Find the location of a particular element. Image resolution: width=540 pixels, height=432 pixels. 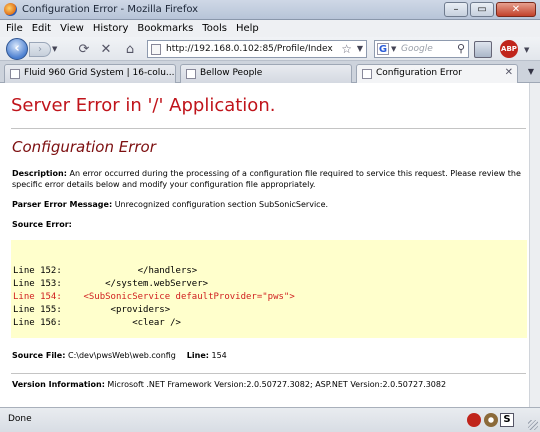

menu-tools: Tools is located at coordinates (214, 28).